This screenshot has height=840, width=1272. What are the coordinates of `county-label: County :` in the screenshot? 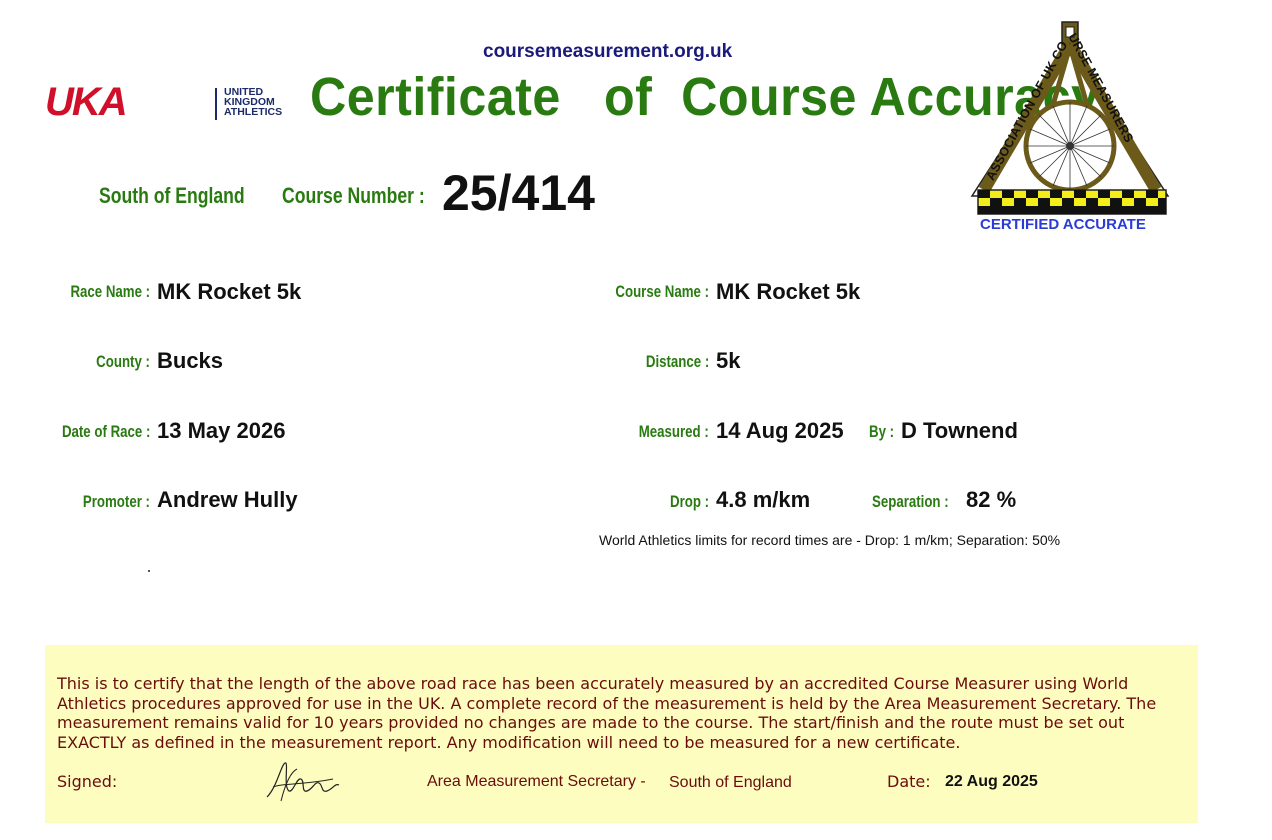 It's located at (123, 361).